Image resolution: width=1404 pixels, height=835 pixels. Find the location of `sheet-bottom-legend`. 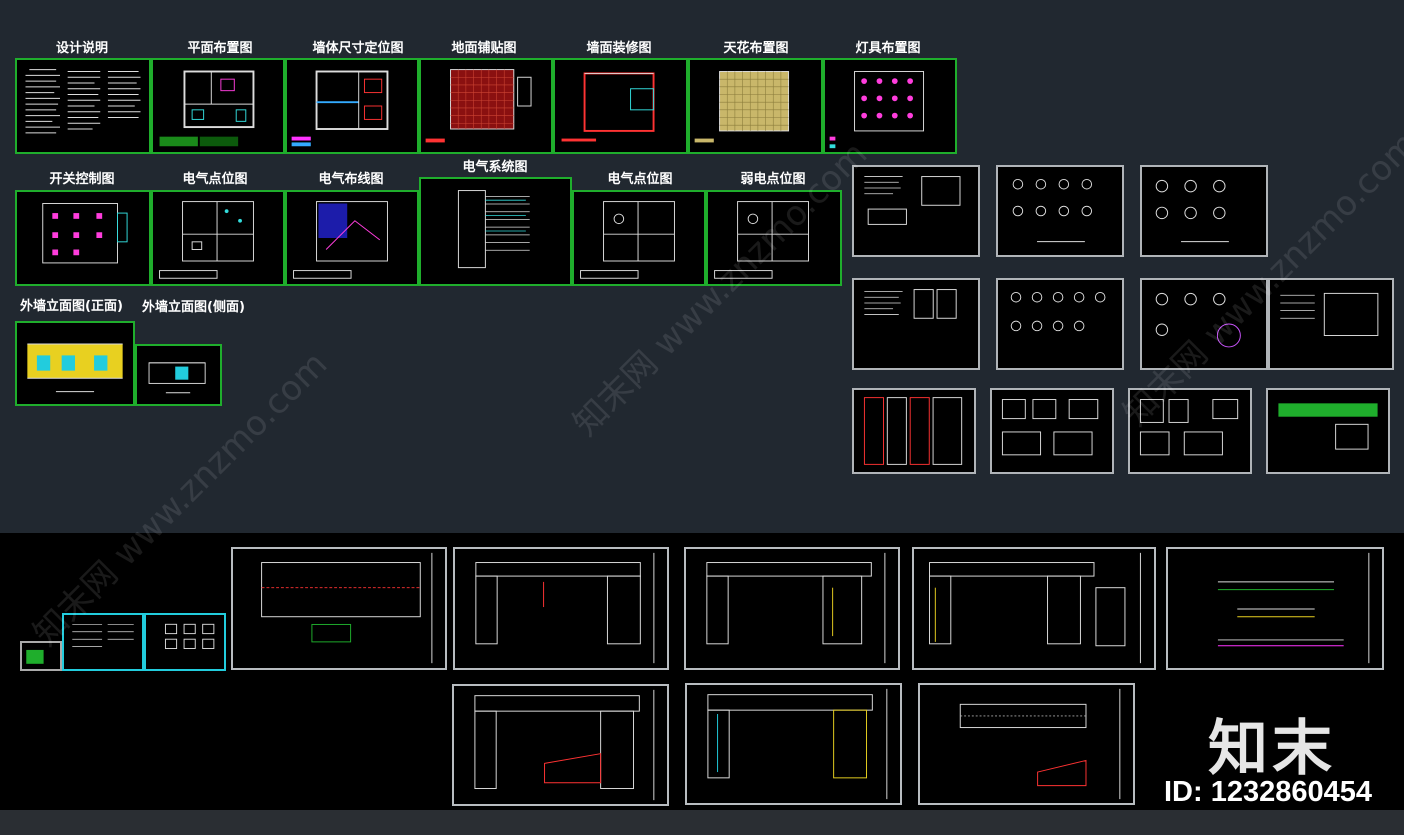

sheet-bottom-legend is located at coordinates (185, 642).